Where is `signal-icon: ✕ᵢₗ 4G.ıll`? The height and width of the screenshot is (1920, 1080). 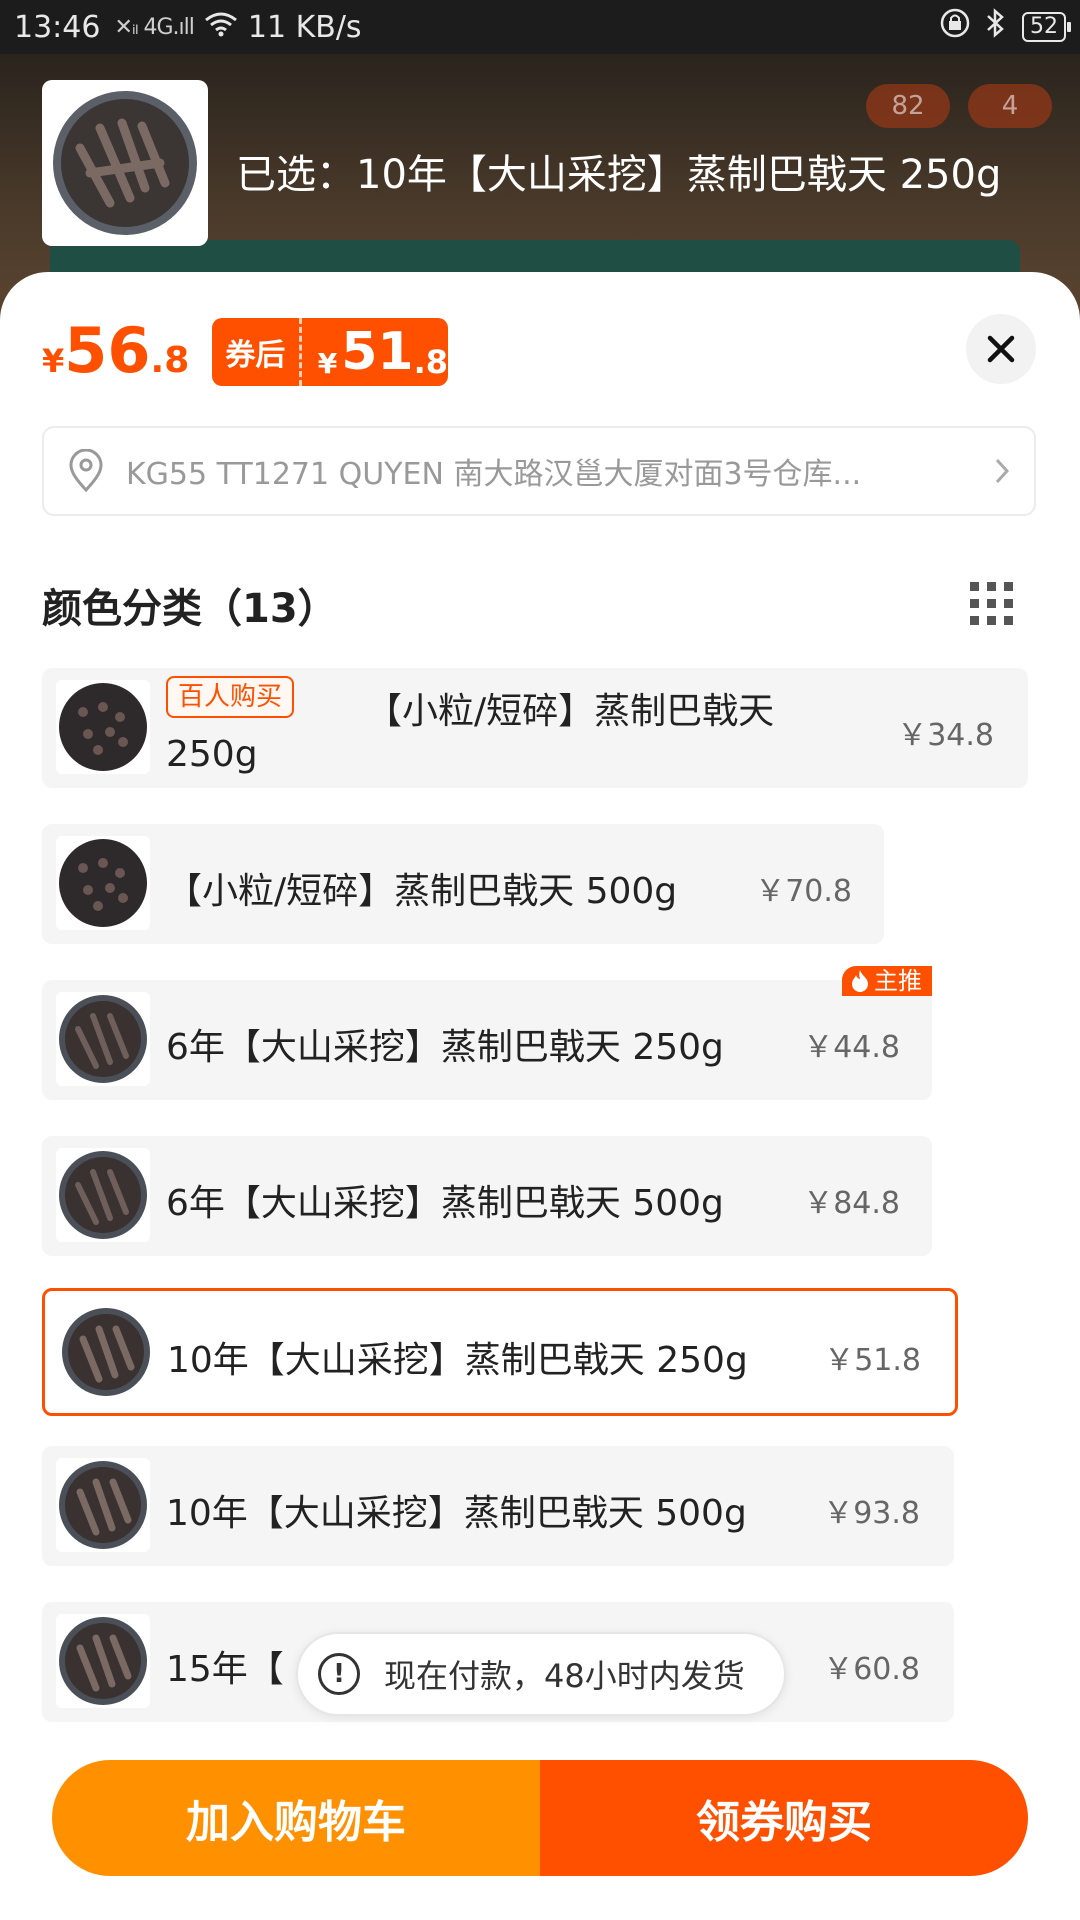 signal-icon: ✕ᵢₗ 4G.ıll is located at coordinates (154, 27).